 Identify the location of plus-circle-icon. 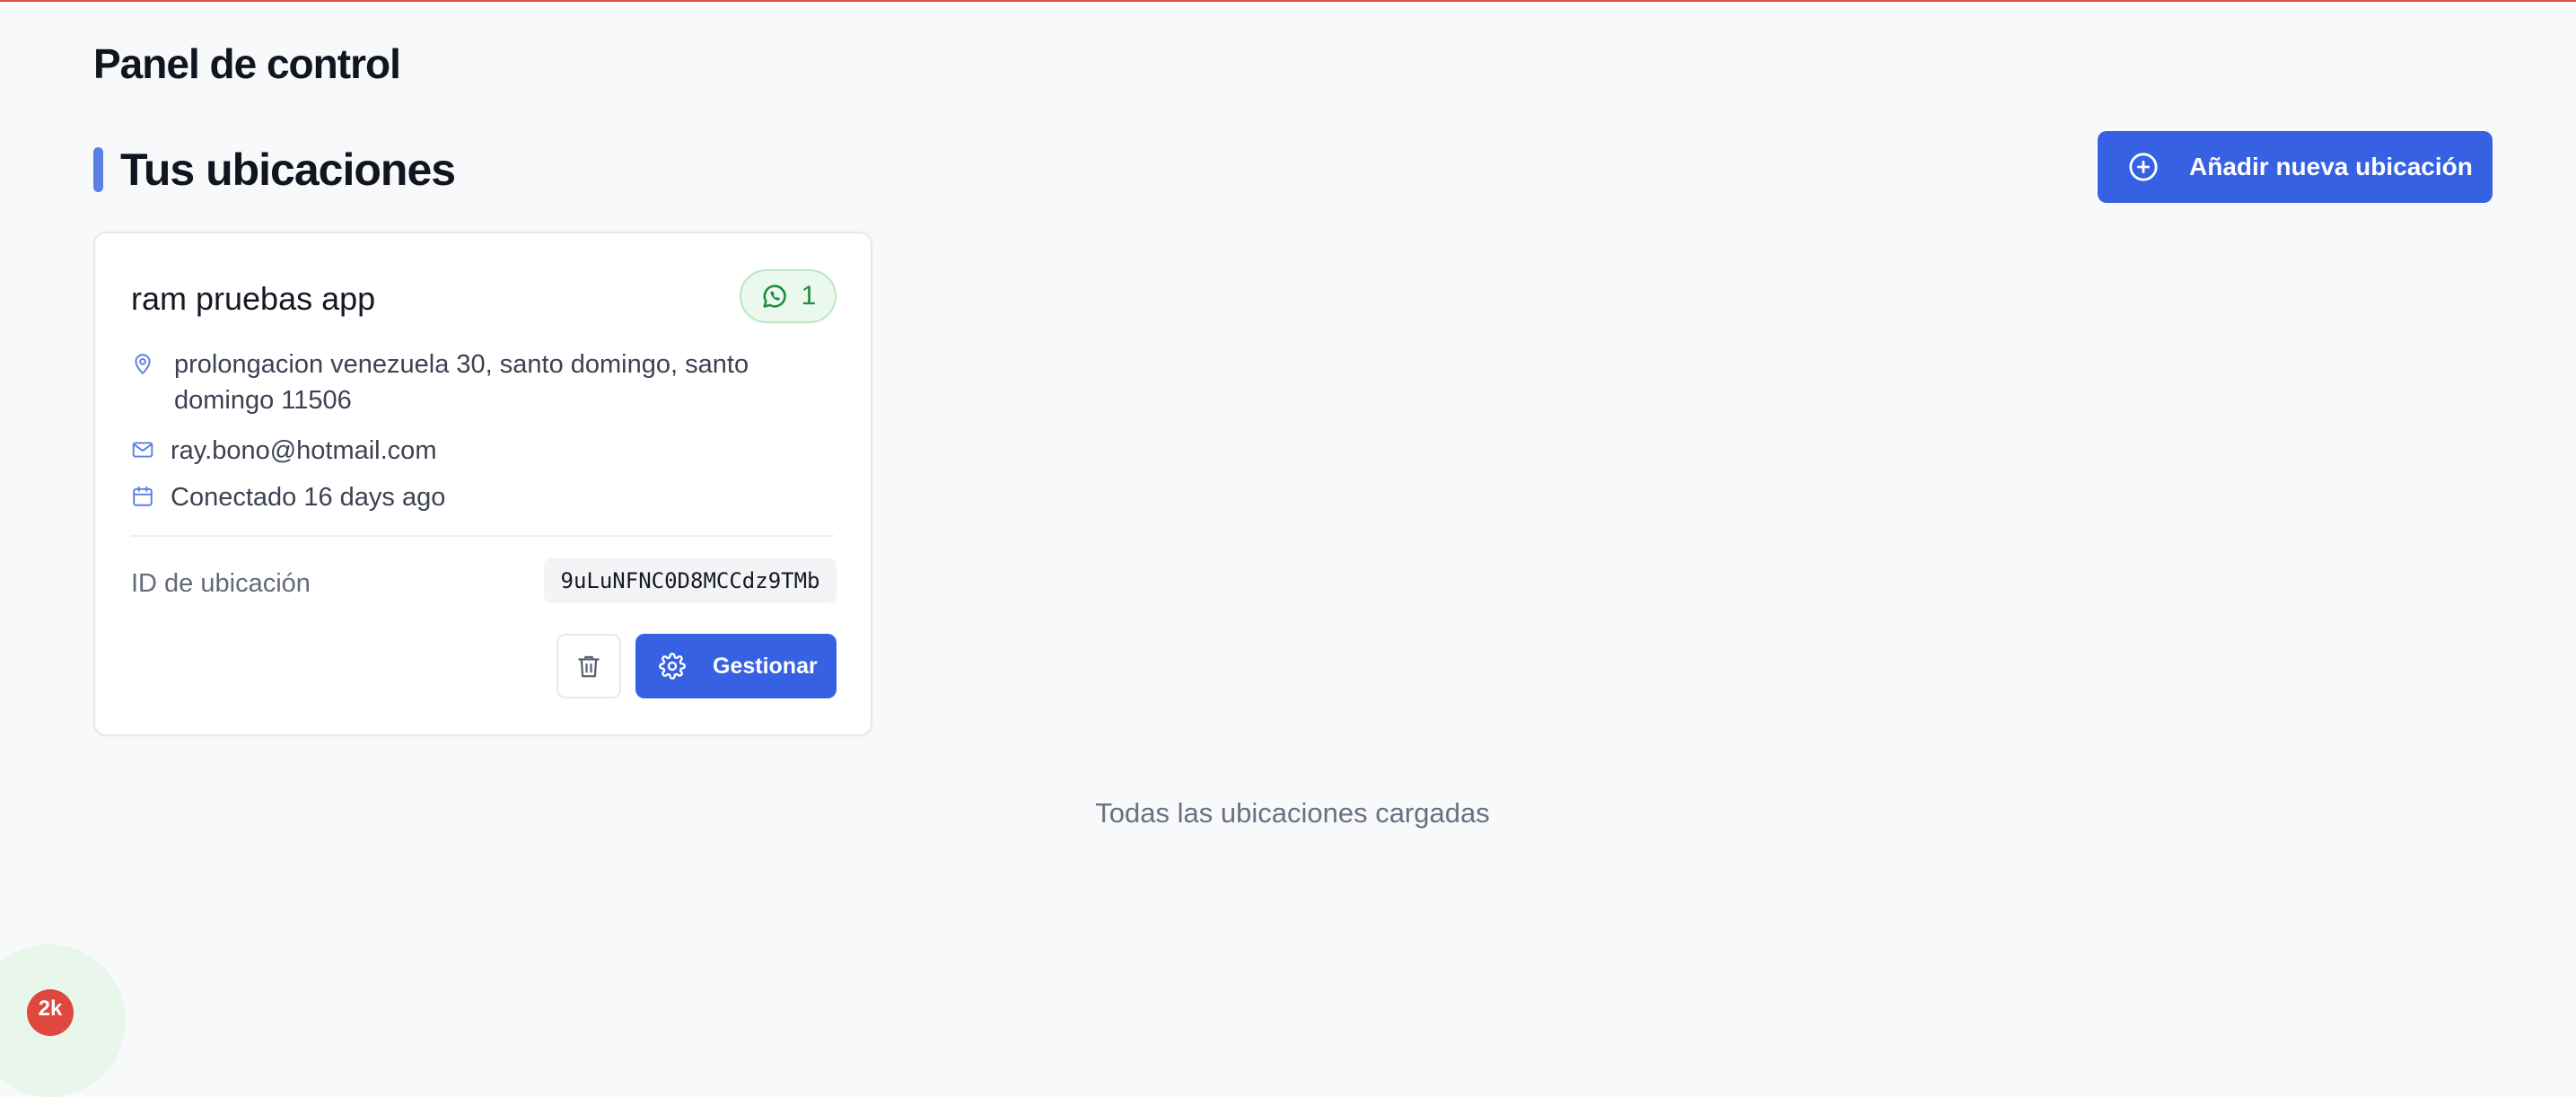
(2143, 167).